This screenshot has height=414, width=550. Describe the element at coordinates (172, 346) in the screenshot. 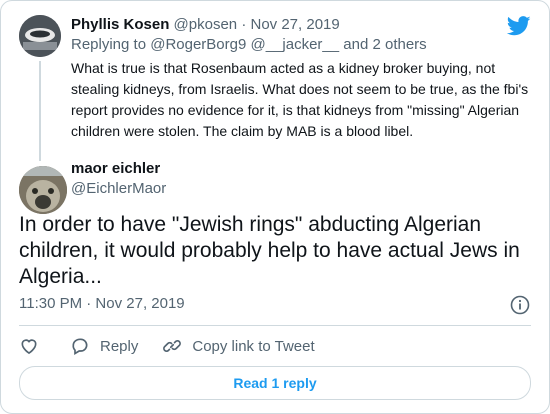

I see `link-icon` at that location.